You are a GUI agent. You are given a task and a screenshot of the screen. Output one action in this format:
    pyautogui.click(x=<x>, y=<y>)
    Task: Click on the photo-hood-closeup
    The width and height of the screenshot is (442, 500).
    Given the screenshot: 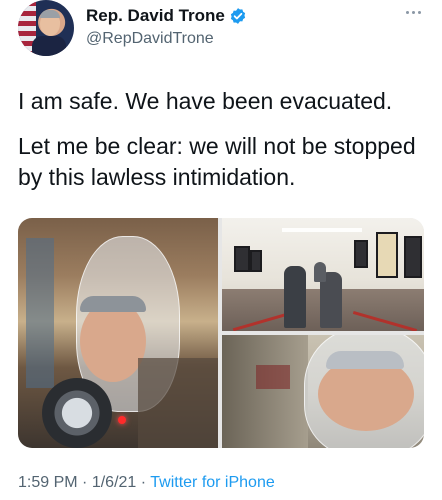 What is the action you would take?
    pyautogui.click(x=323, y=391)
    